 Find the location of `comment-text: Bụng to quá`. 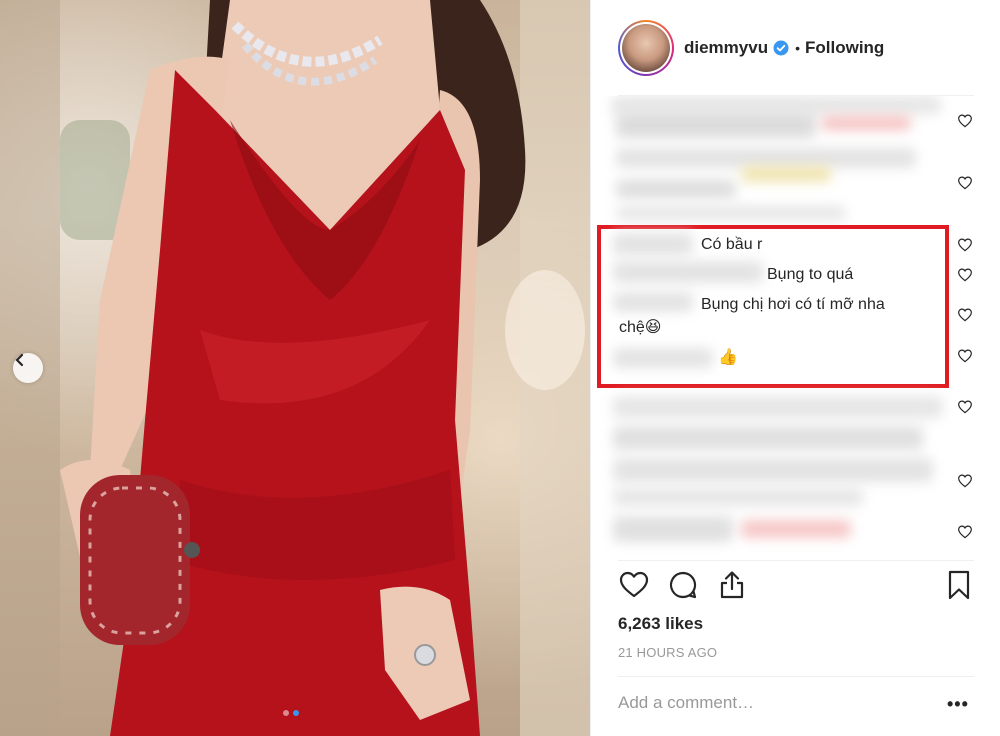

comment-text: Bụng to quá is located at coordinates (810, 274).